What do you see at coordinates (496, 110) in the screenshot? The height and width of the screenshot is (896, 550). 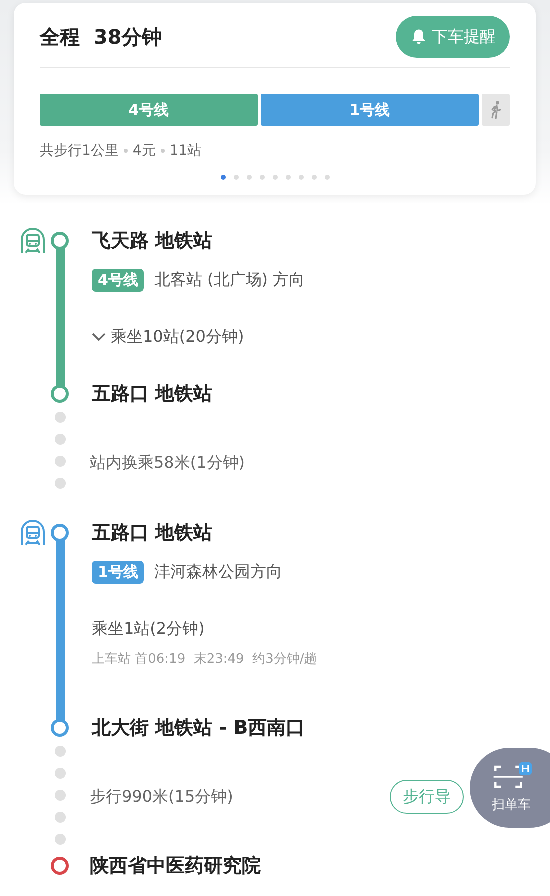 I see `walking-person-icon` at bounding box center [496, 110].